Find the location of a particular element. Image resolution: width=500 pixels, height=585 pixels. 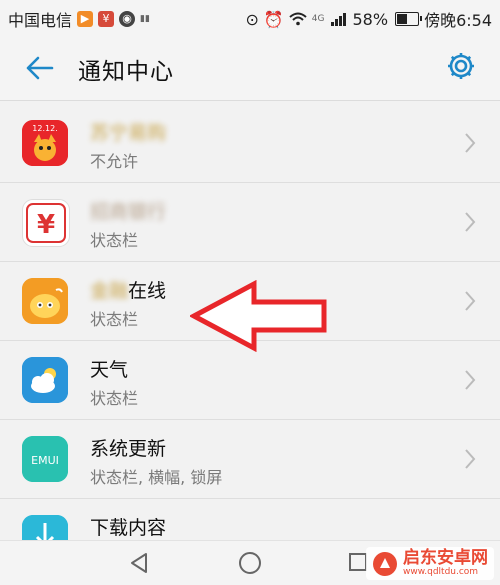

emui-app-icon: EMUI is located at coordinates (45, 459).